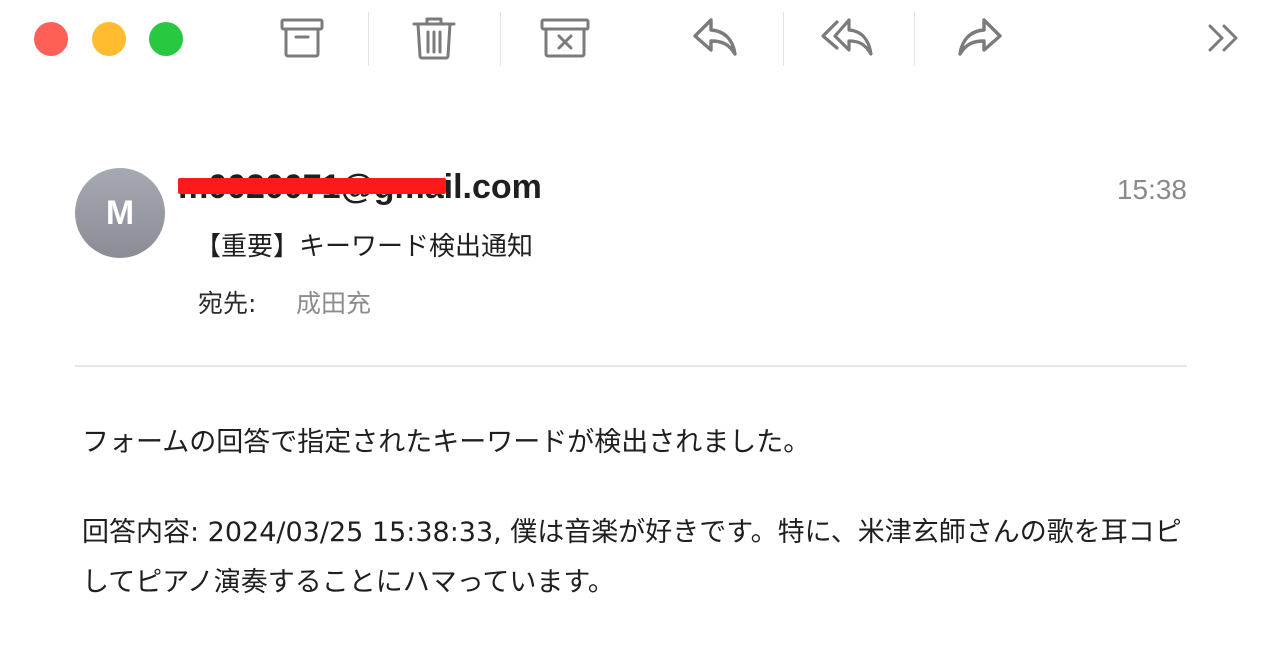  What do you see at coordinates (364, 247) in the screenshot?
I see `message-subject: 【重要】キーワード検出通知` at bounding box center [364, 247].